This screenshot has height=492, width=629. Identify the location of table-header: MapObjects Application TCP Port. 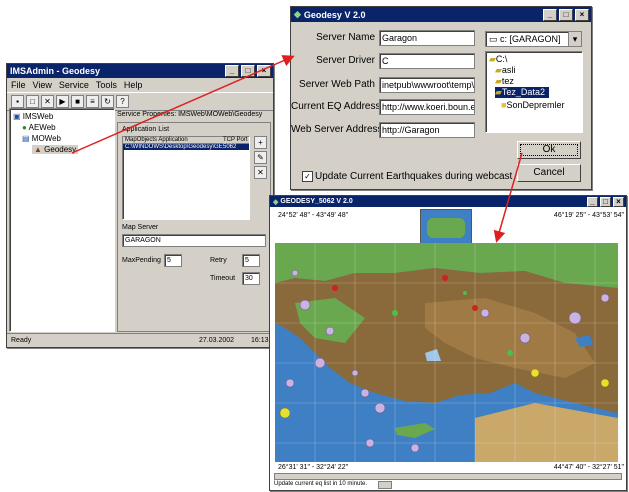
(186, 140).